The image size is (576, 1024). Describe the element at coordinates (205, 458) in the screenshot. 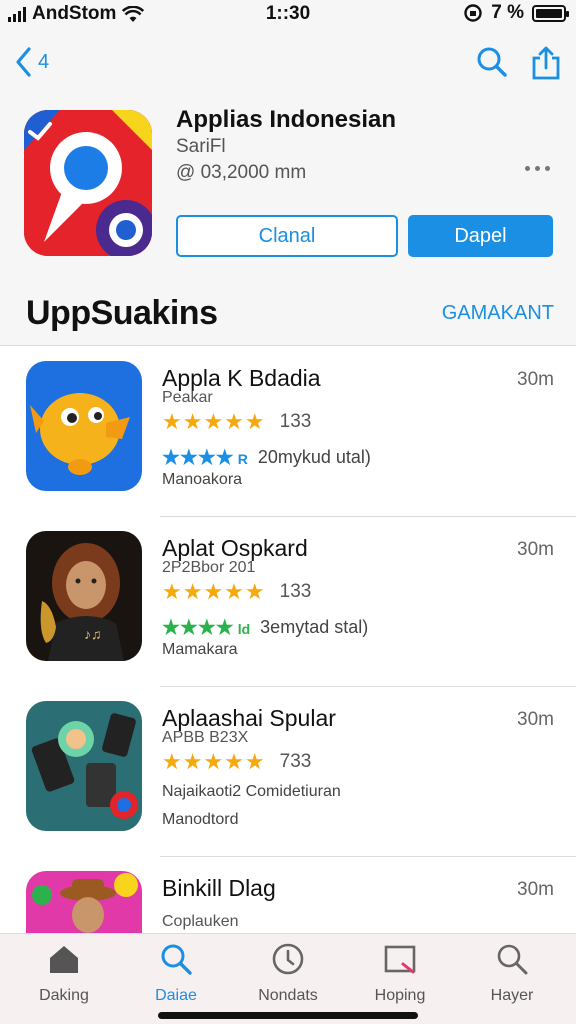

I see `secondary-star-icon: ★★★★ R` at that location.